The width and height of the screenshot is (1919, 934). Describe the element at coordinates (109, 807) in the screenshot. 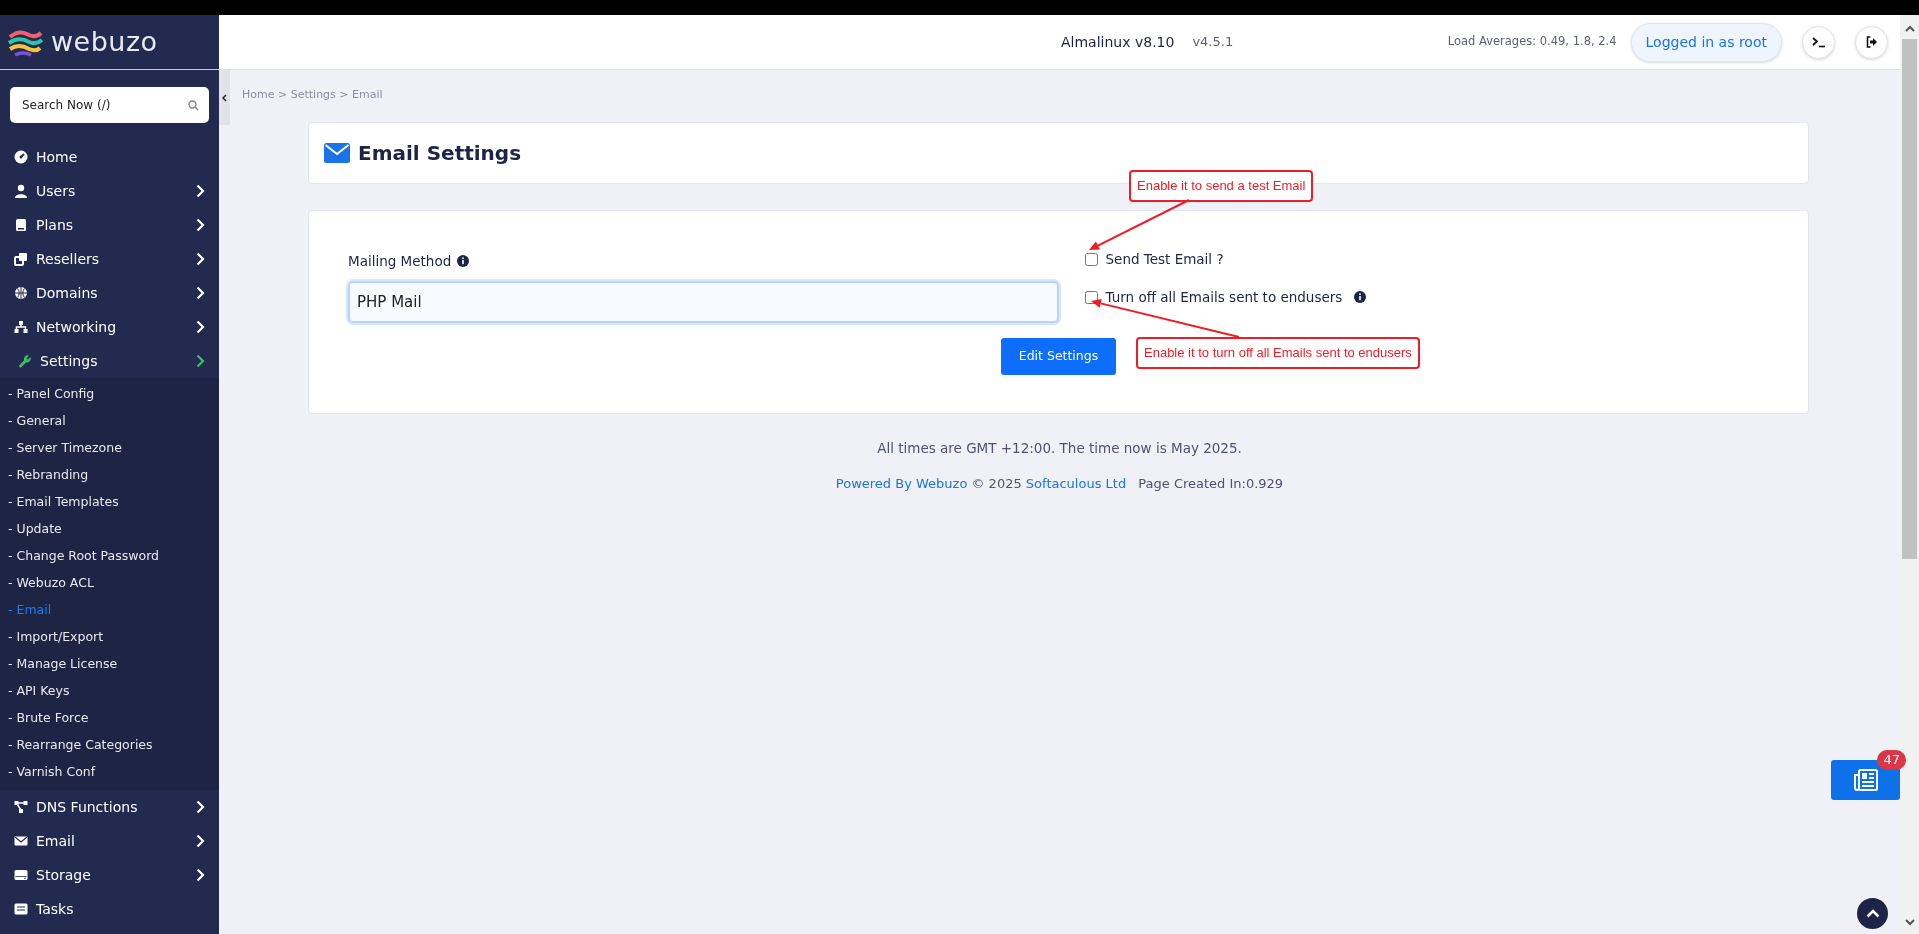

I see `sidebar-item: DNS Functions` at that location.